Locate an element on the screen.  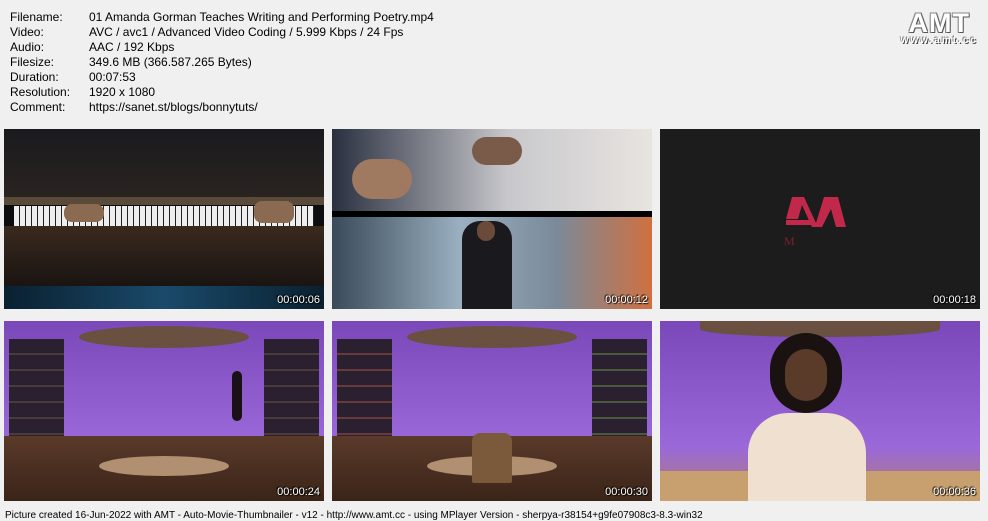
info-value: https://sanet.st/blogs/bonnytuts/ is located at coordinates (173, 107).